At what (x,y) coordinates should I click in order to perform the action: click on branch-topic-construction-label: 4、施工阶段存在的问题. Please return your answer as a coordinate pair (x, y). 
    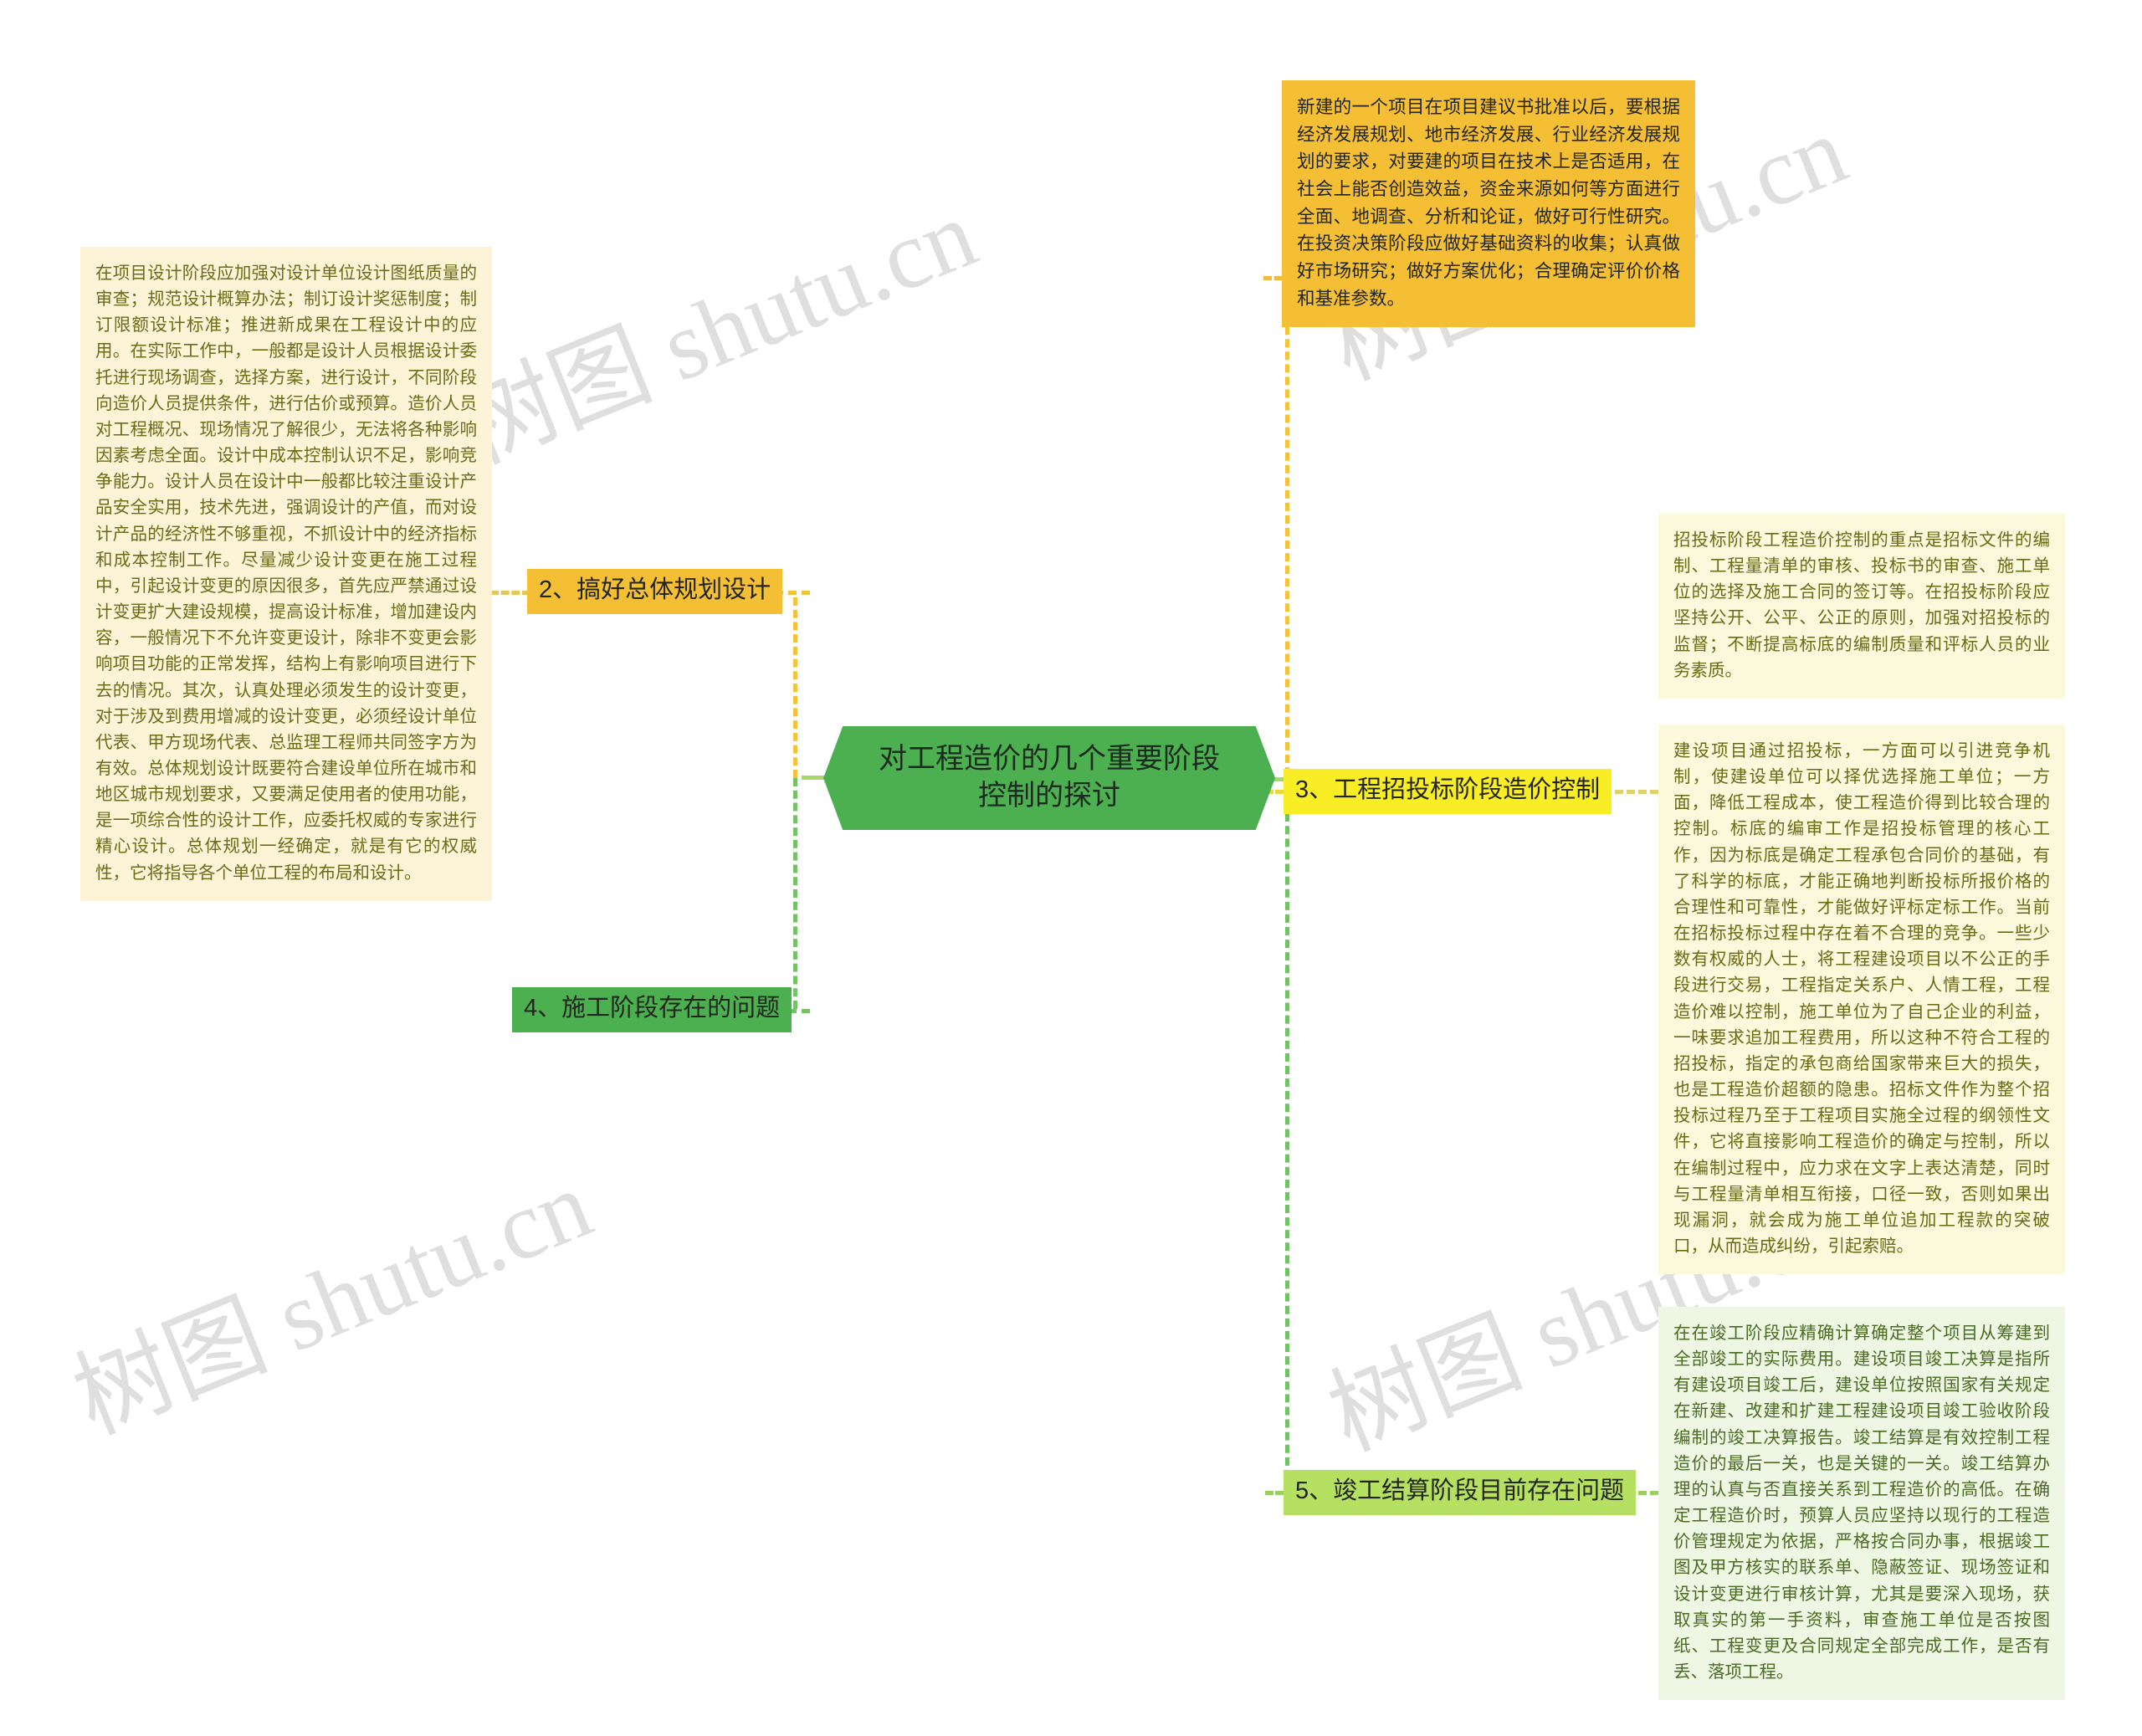
    Looking at the image, I should click on (652, 1008).